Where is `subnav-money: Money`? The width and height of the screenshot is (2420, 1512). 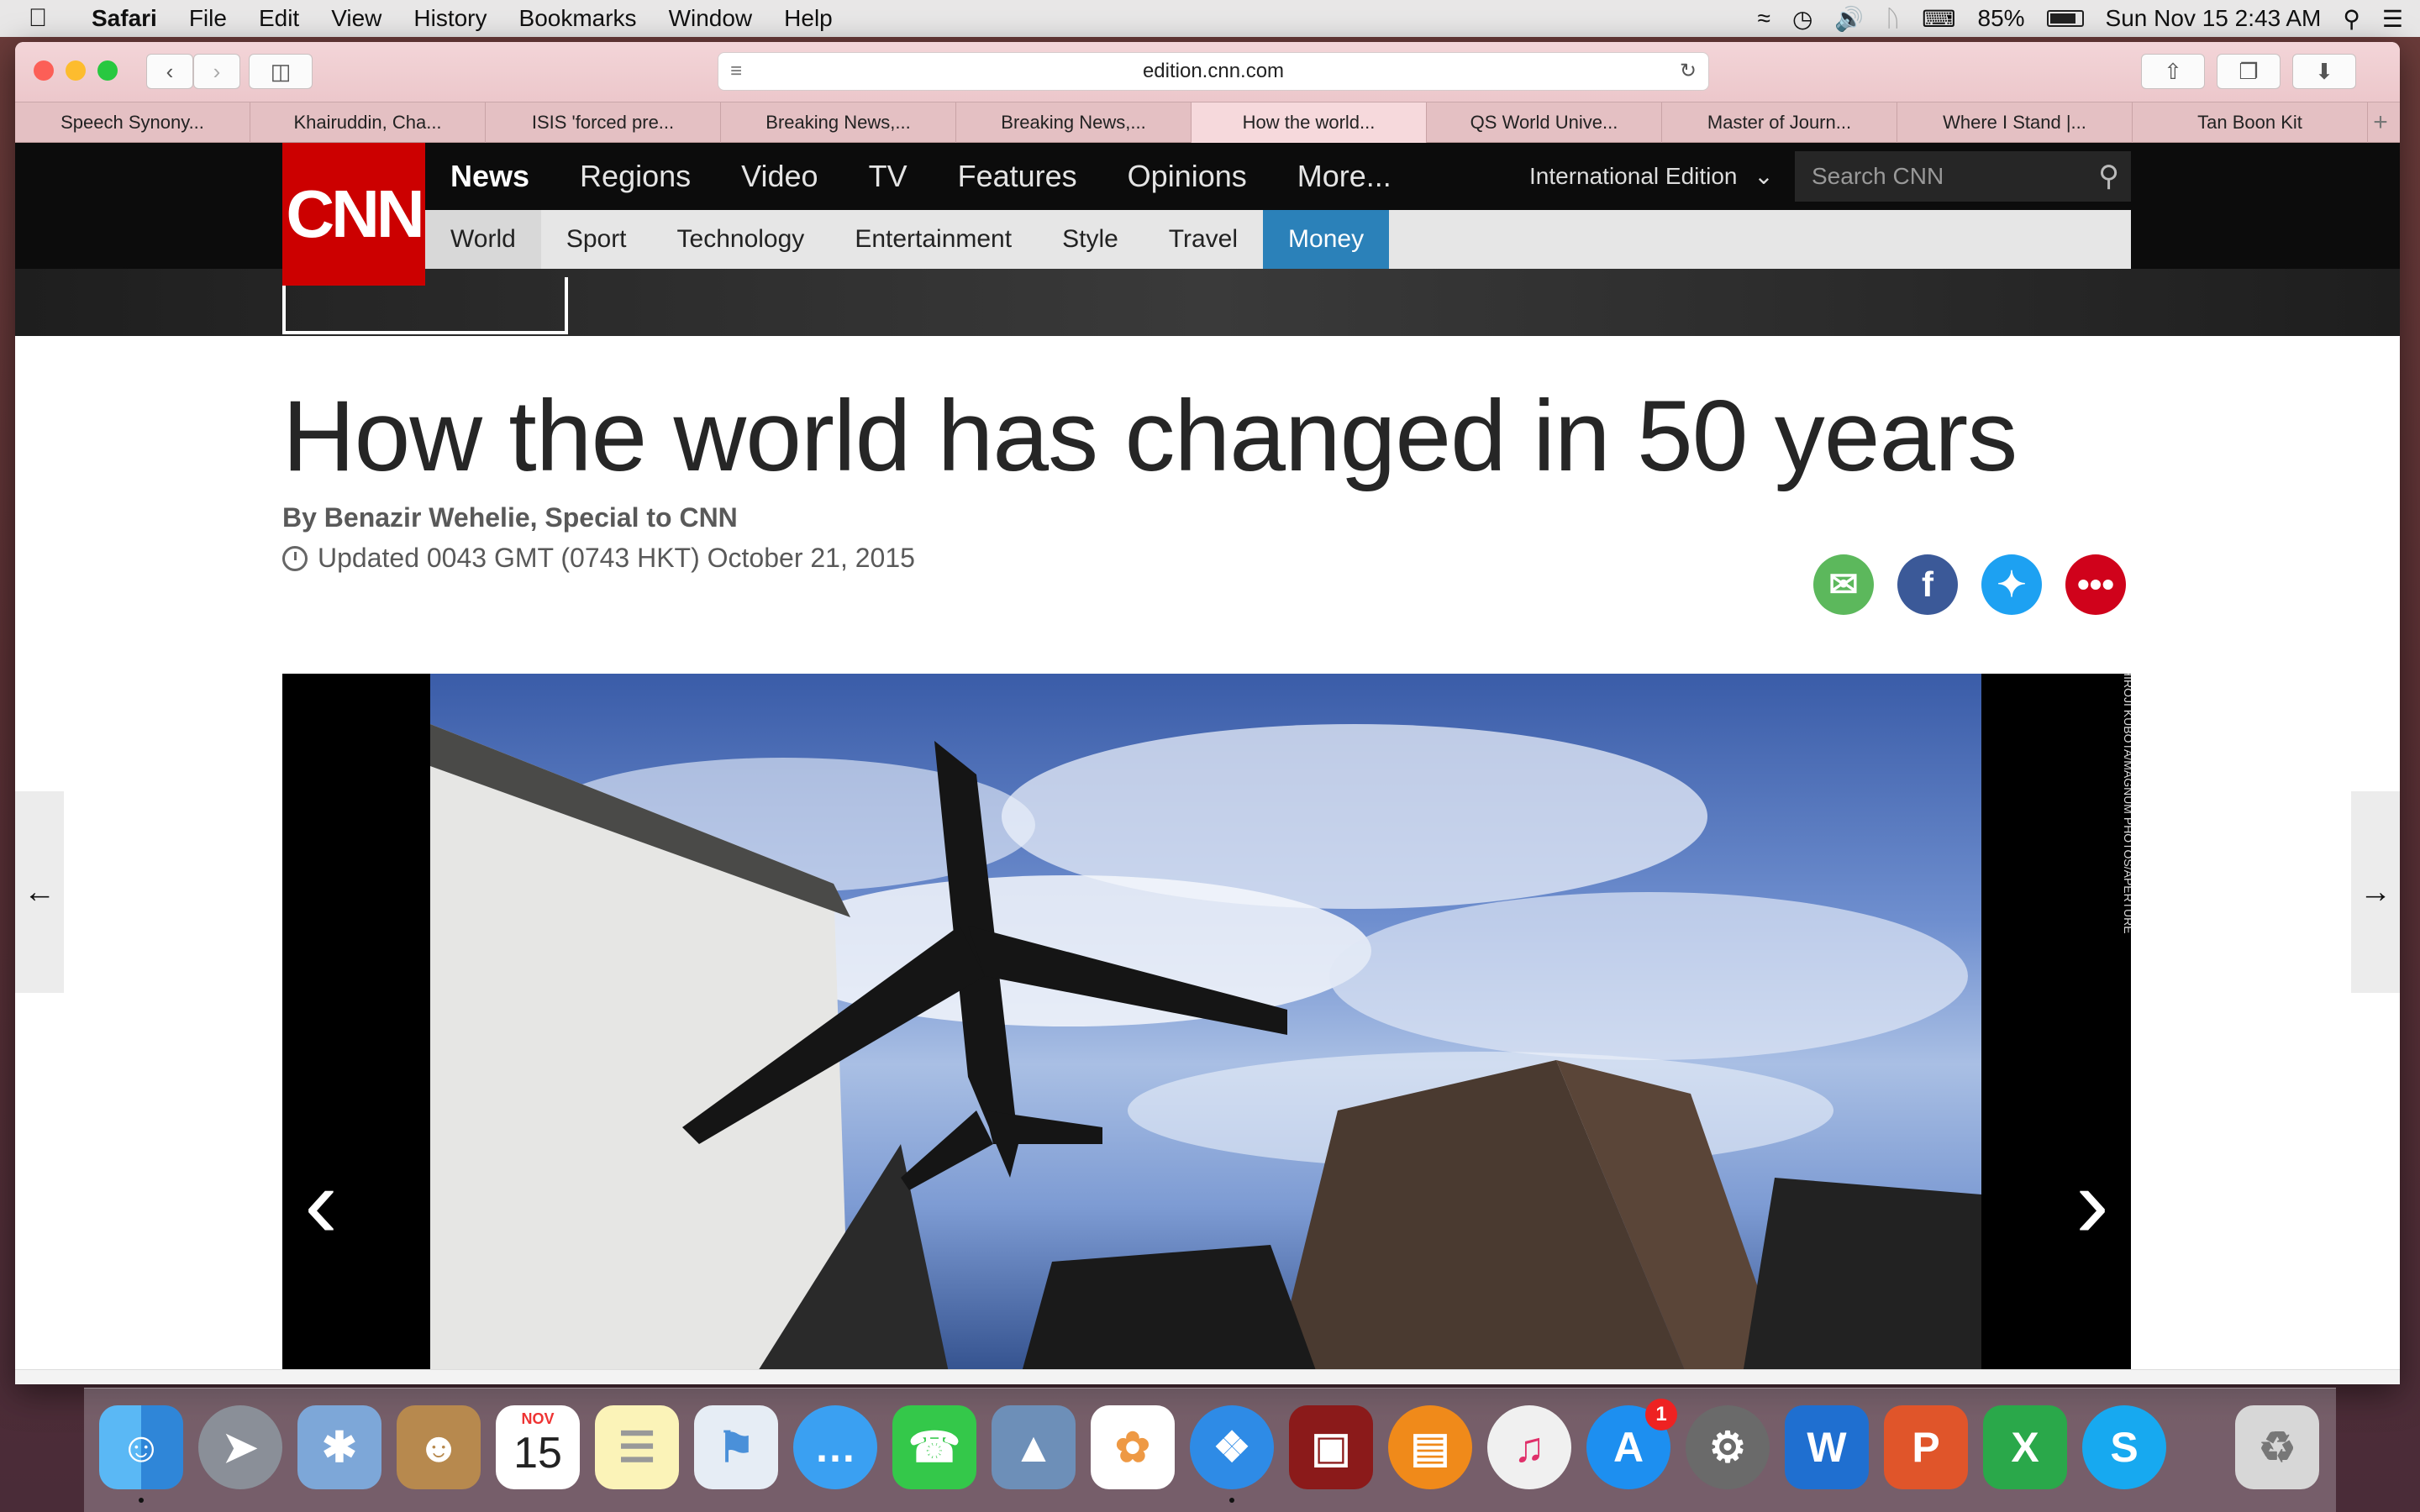
subnav-money: Money is located at coordinates (1326, 239).